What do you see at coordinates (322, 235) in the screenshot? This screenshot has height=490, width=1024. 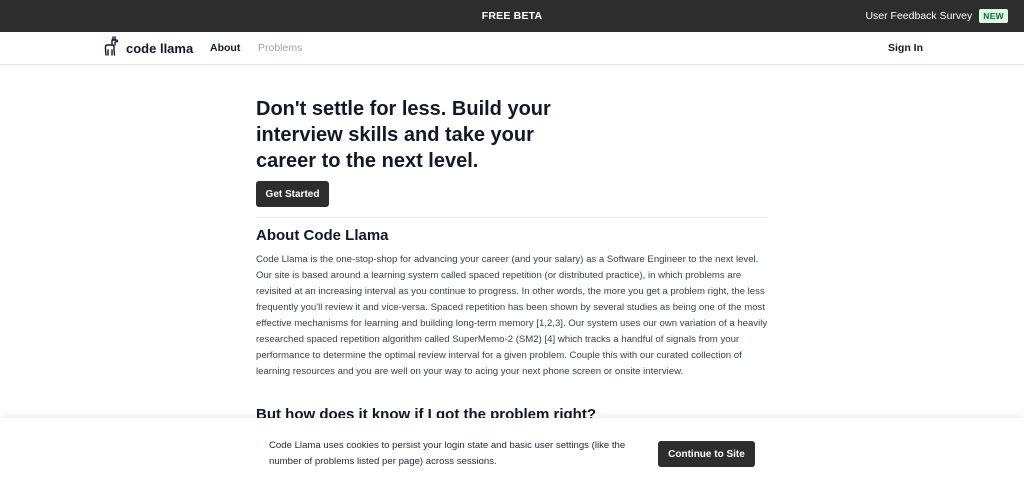 I see `about-title: About Code Llama` at bounding box center [322, 235].